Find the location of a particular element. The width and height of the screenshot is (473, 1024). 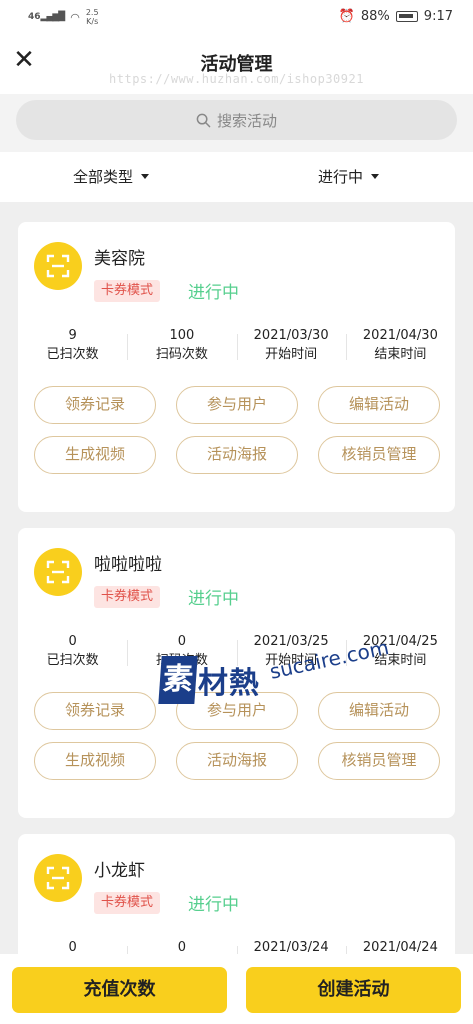

stat-scan-quota: 0 扫码次数 is located at coordinates (181, 652).